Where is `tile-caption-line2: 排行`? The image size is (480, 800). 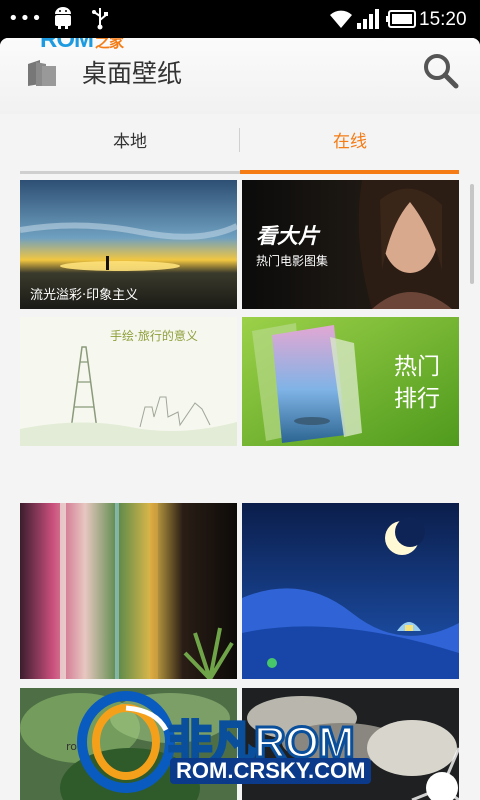 tile-caption-line2: 排行 is located at coordinates (417, 399).